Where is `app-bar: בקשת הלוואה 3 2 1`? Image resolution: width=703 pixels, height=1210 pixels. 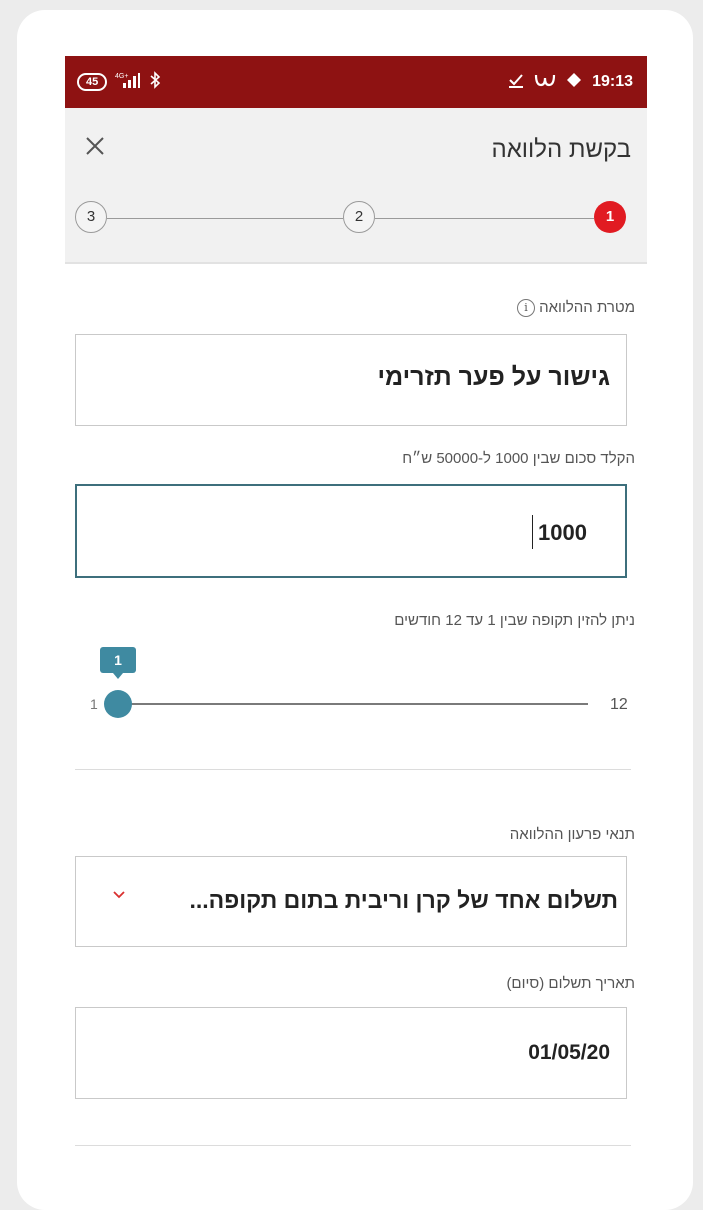
app-bar: בקשת הלוואה 3 2 1 is located at coordinates (356, 186).